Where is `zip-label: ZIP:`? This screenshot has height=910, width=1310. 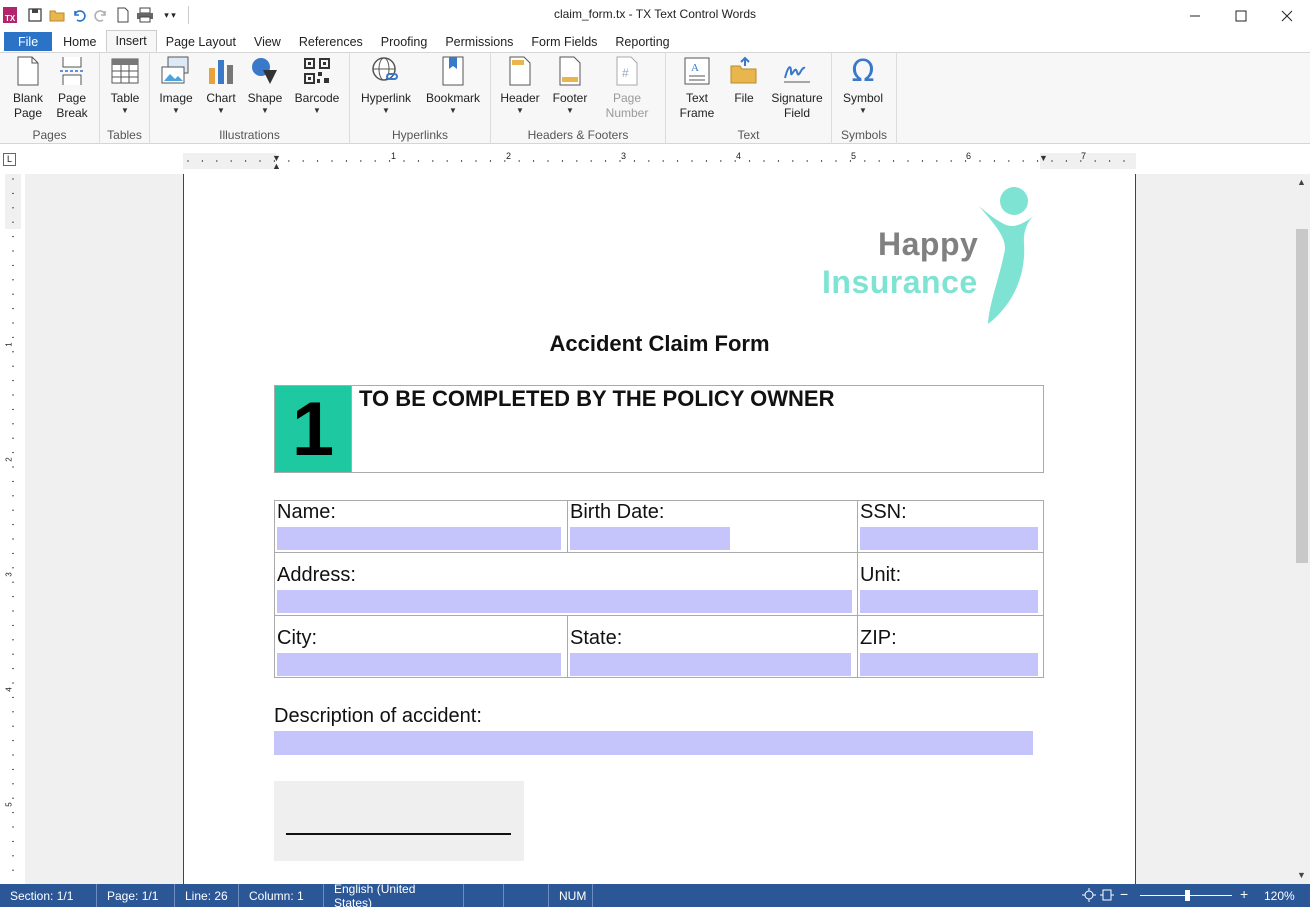
zip-label: ZIP: is located at coordinates (878, 638).